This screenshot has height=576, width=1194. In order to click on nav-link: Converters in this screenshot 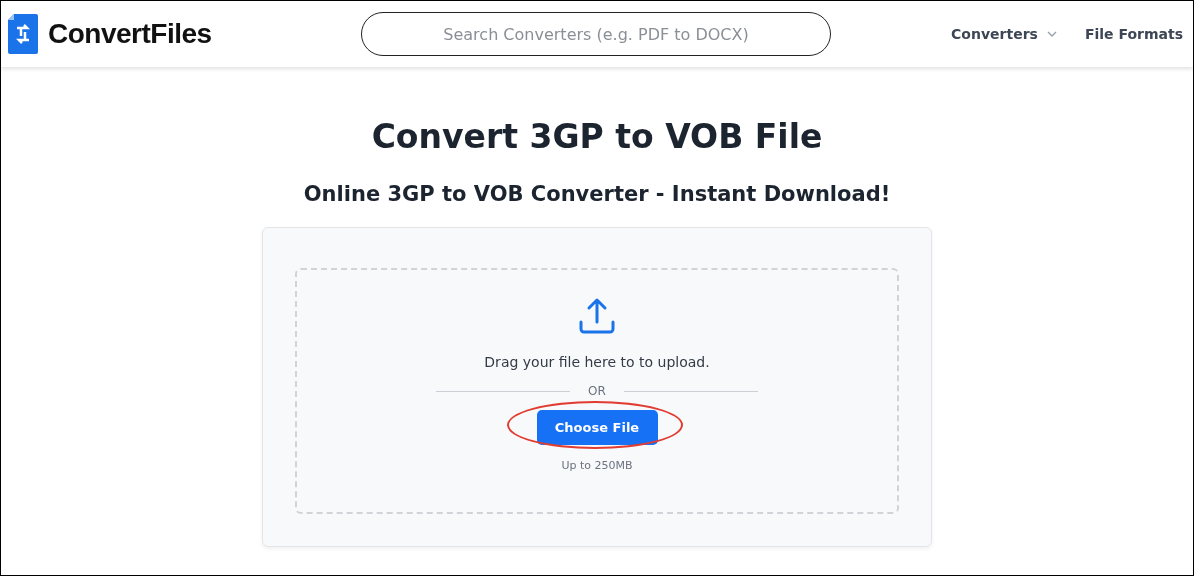, I will do `click(994, 34)`.